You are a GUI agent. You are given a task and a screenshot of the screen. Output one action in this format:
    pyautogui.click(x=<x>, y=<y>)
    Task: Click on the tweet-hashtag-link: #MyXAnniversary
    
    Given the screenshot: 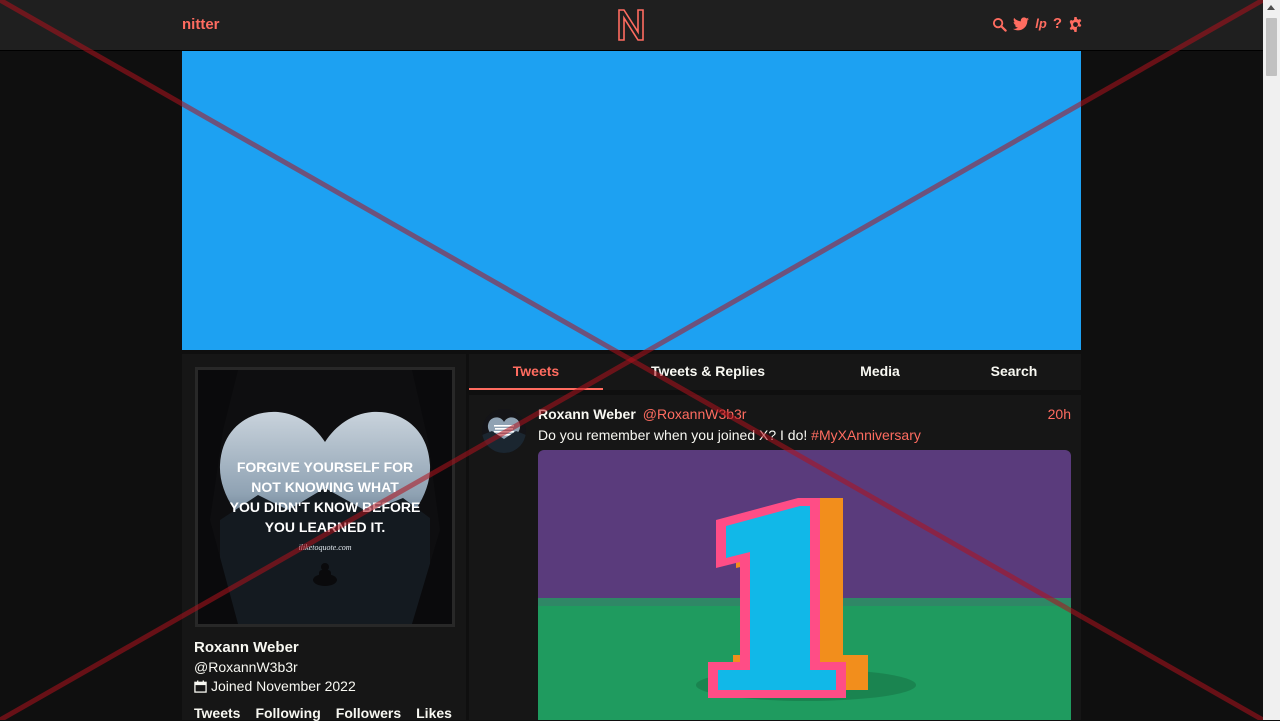 What is the action you would take?
    pyautogui.click(x=866, y=435)
    